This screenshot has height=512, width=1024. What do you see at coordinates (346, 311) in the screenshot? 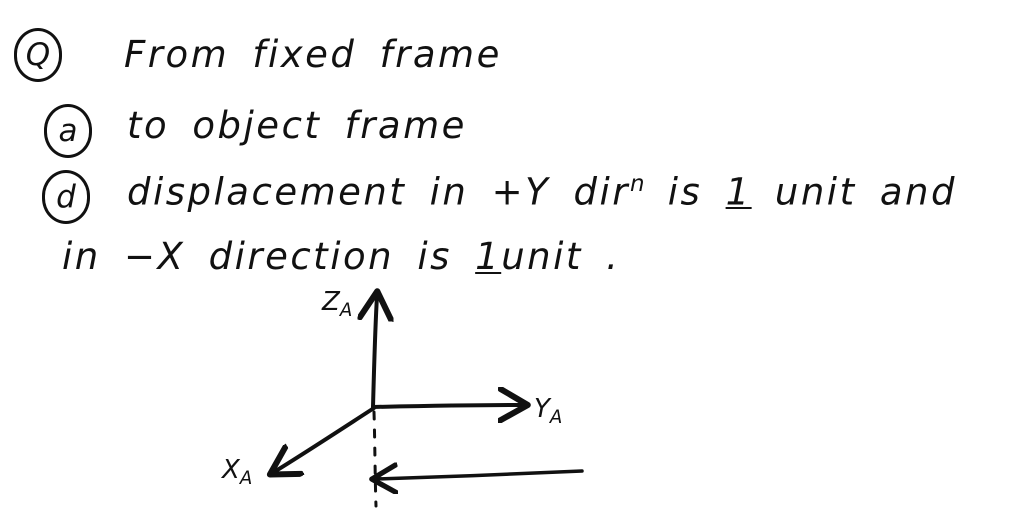
I see `z-axis-label-subscript: A` at bounding box center [346, 311].